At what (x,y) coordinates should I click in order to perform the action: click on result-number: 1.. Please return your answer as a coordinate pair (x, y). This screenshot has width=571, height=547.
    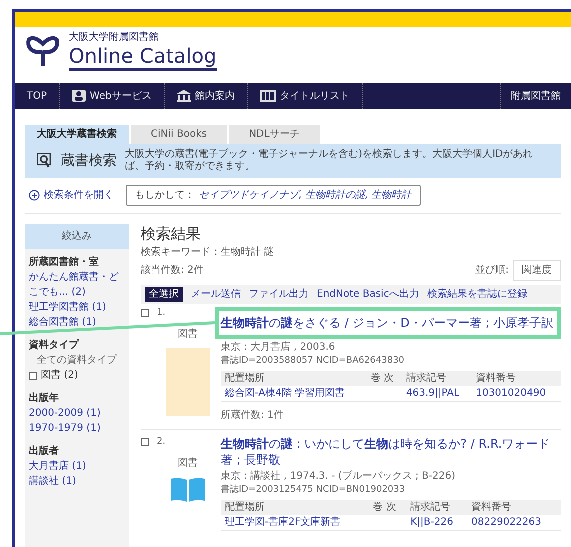
    Looking at the image, I should click on (161, 313).